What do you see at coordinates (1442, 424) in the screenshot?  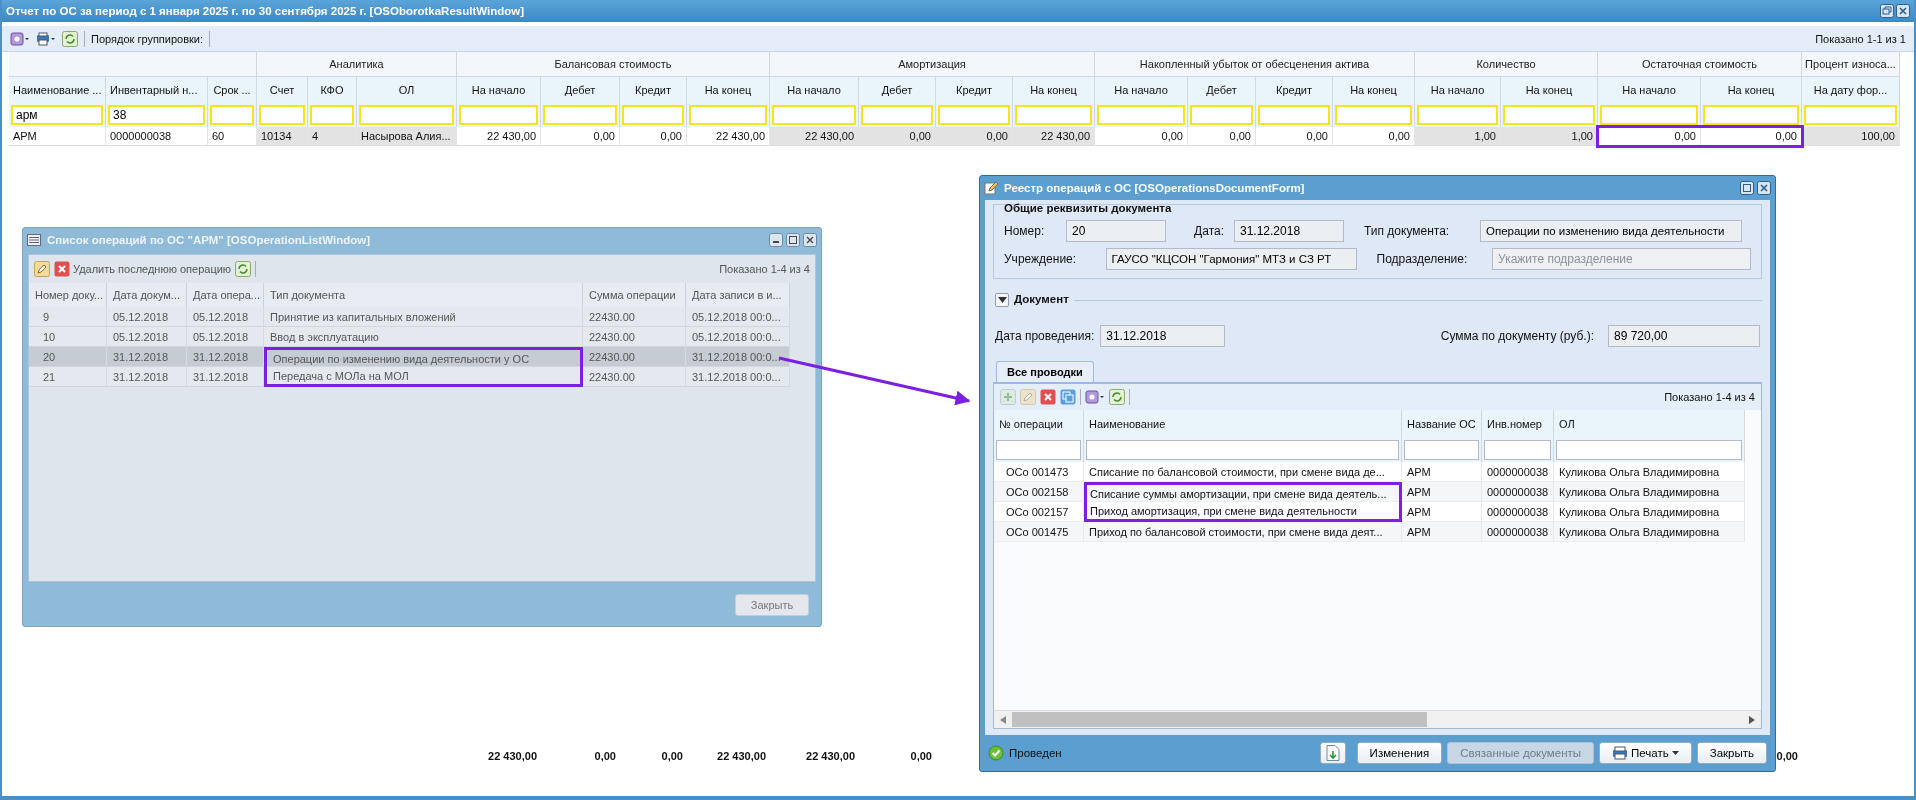 I see `column-header: Название ОС` at bounding box center [1442, 424].